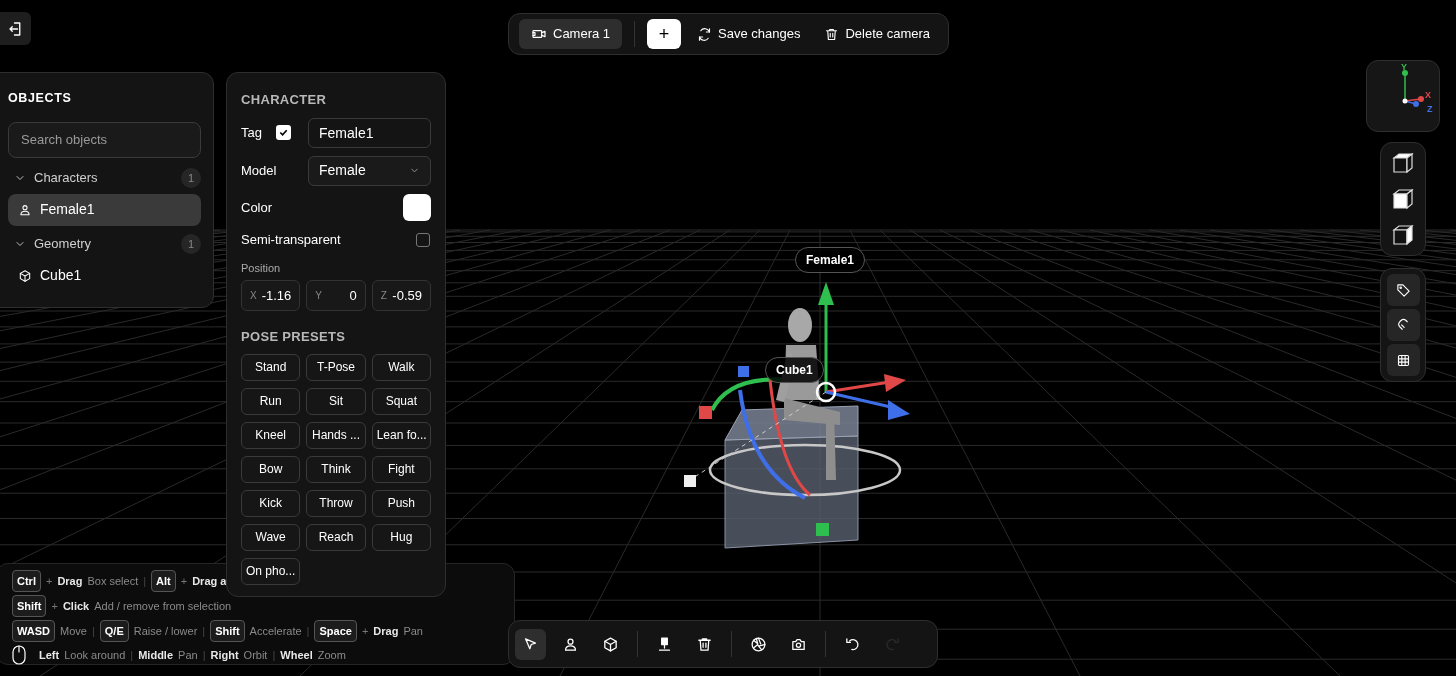 This screenshot has width=1456, height=676. Describe the element at coordinates (401, 537) in the screenshot. I see `pose-preset-button: Hug` at that location.